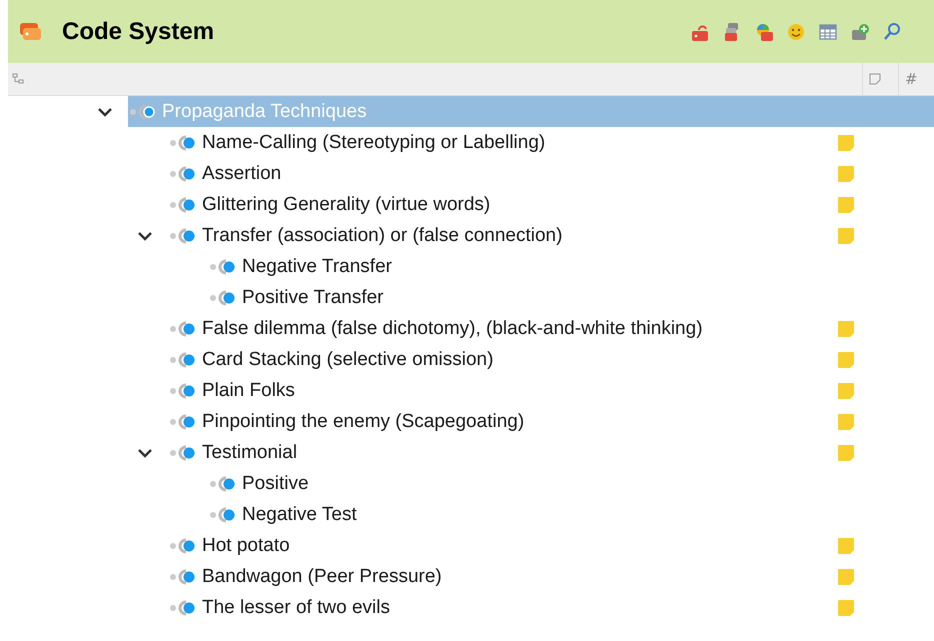  I want to click on tree-row: Negative Test, so click(467, 514).